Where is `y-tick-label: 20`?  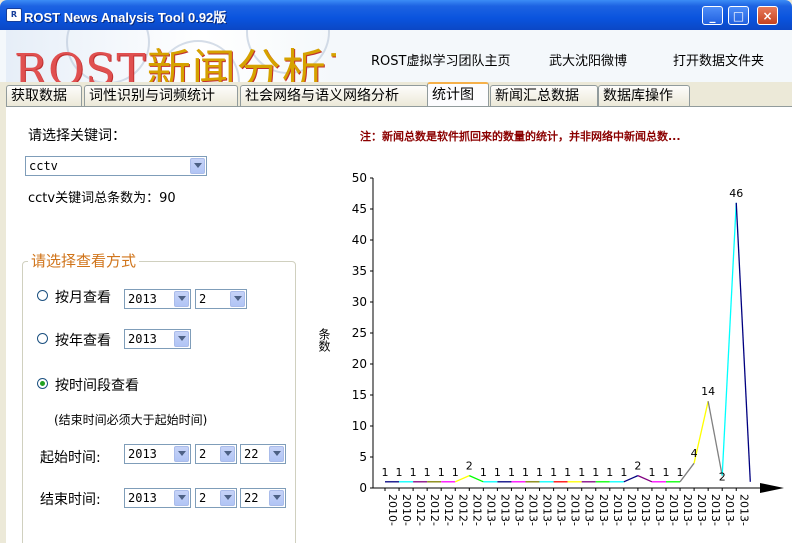
y-tick-label: 20 is located at coordinates (359, 364).